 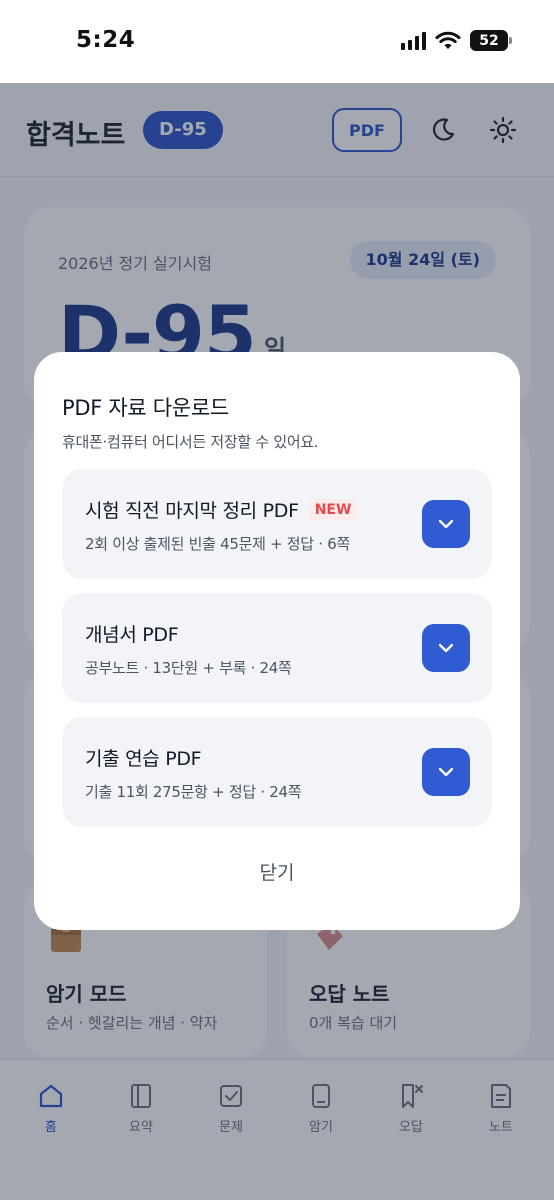 I want to click on modal-title: PDF 자료 다운로드, so click(x=145, y=408).